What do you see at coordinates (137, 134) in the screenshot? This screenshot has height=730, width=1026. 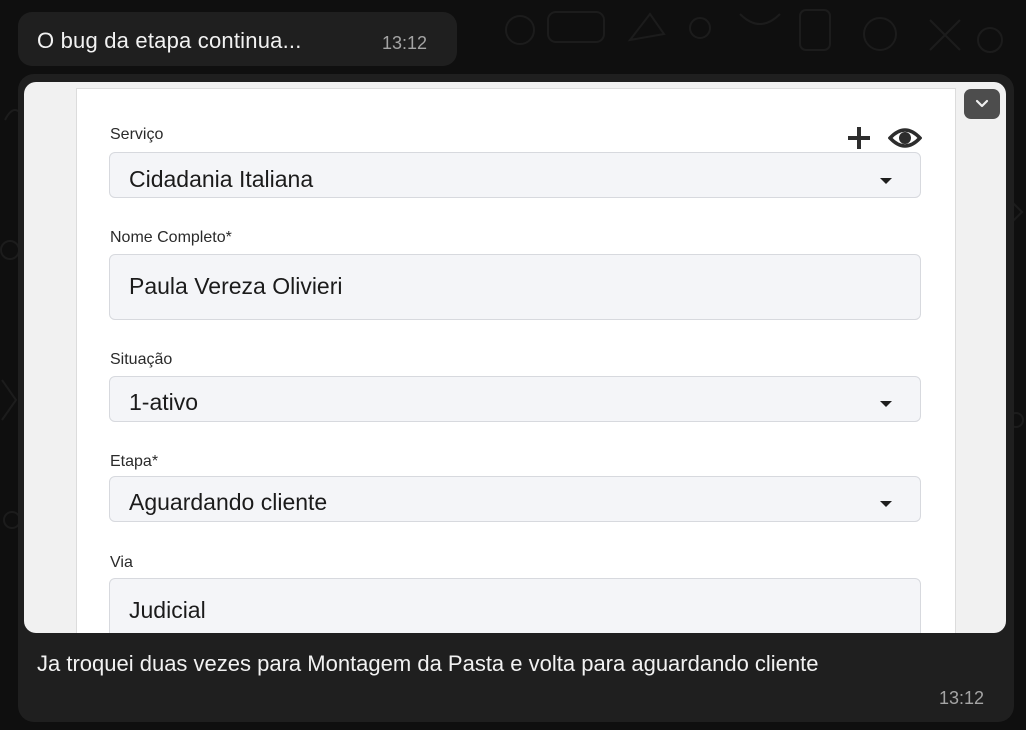 I see `servico-label: Serviço` at bounding box center [137, 134].